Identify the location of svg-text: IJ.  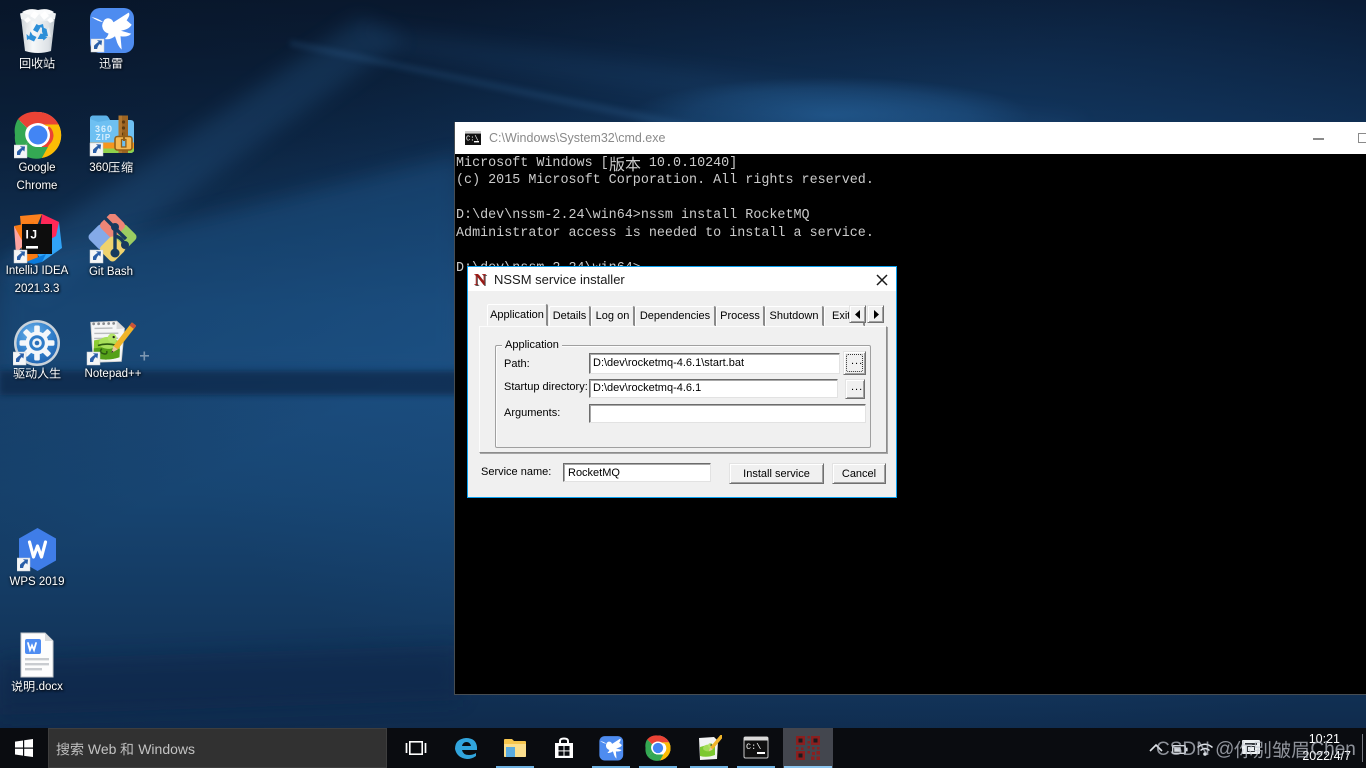
(32, 235).